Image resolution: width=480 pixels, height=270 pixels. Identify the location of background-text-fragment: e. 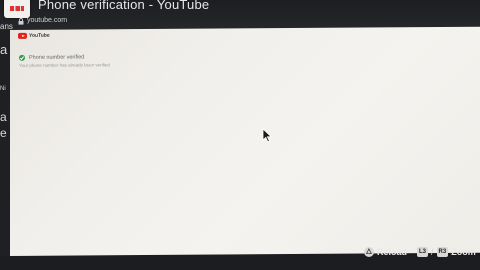
(3, 133).